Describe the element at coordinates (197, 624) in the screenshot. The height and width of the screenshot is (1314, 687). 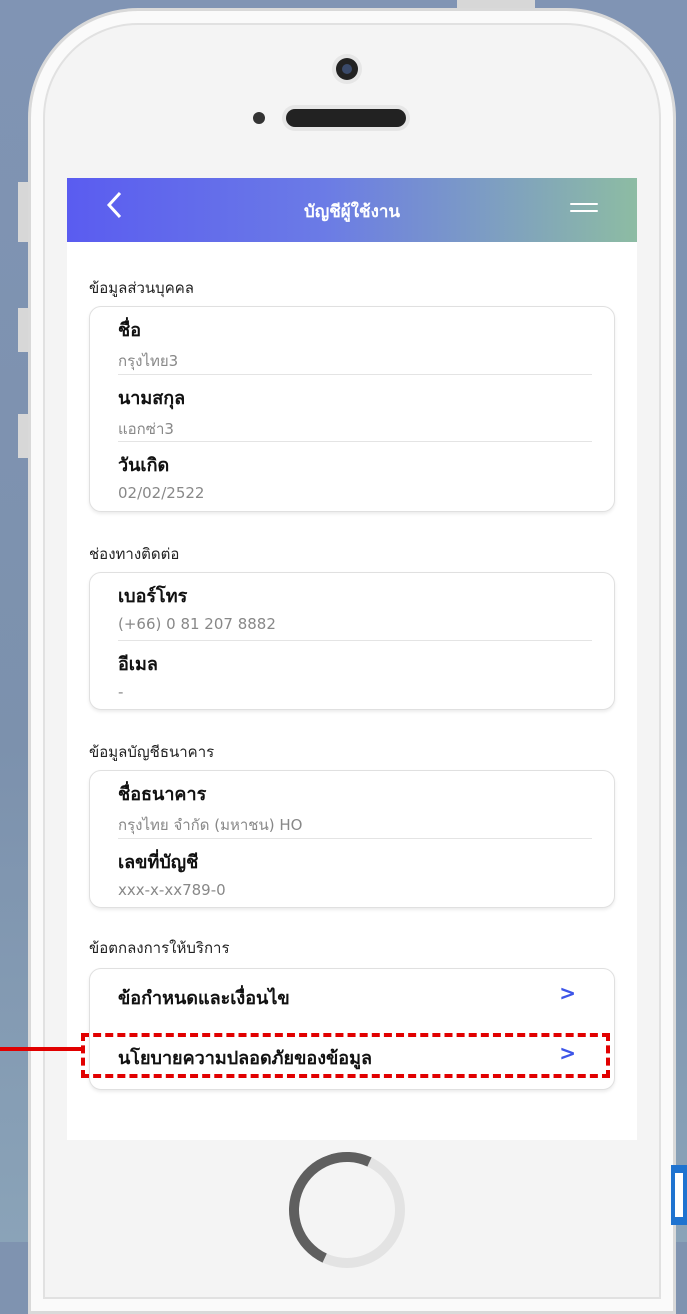
I see `field-value: (+66) 0 81 207 8882` at that location.